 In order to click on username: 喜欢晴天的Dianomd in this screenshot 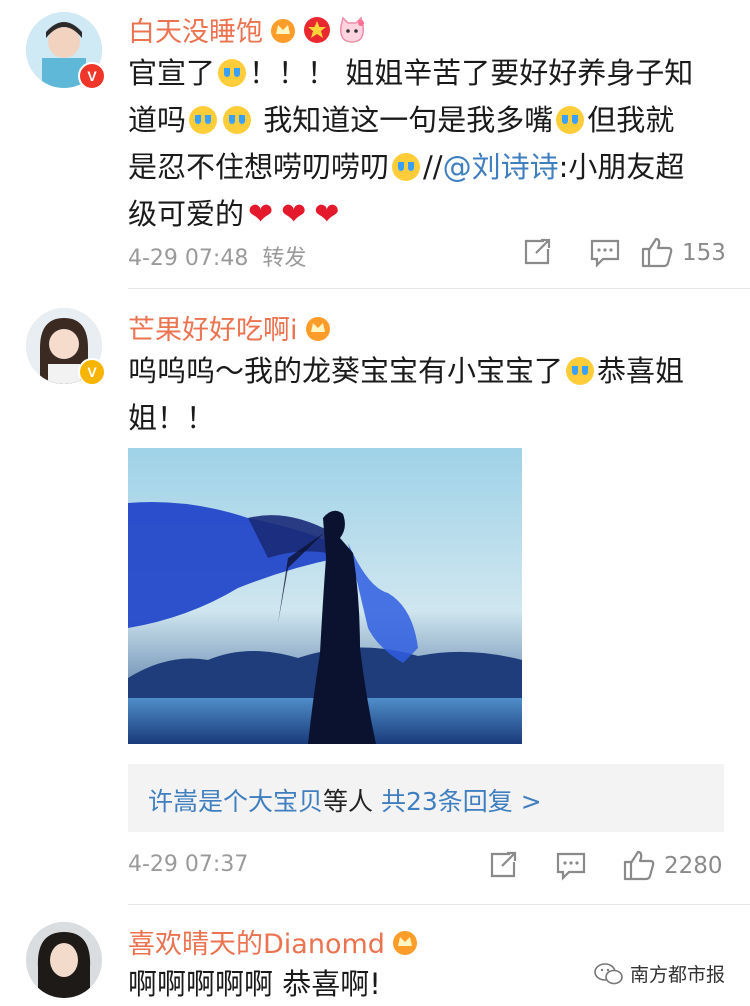, I will do `click(273, 942)`.